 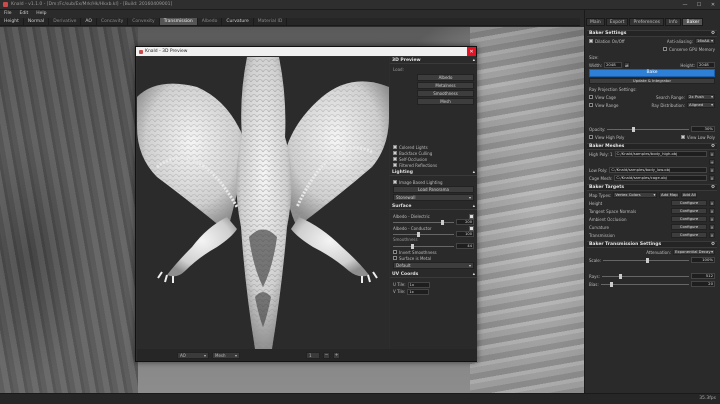 What do you see at coordinates (673, 22) in the screenshot?
I see `tab-info: Info` at bounding box center [673, 22].